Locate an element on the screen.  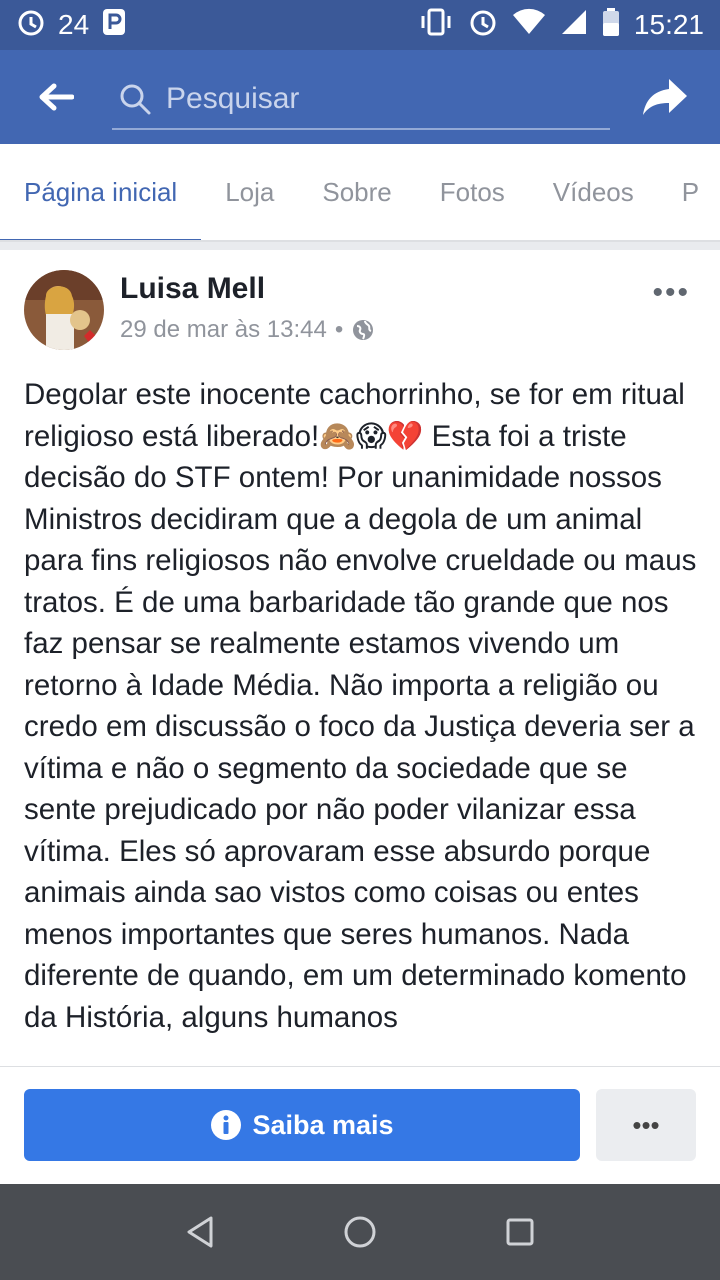
clock-time: 15:21 is located at coordinates (668, 24).